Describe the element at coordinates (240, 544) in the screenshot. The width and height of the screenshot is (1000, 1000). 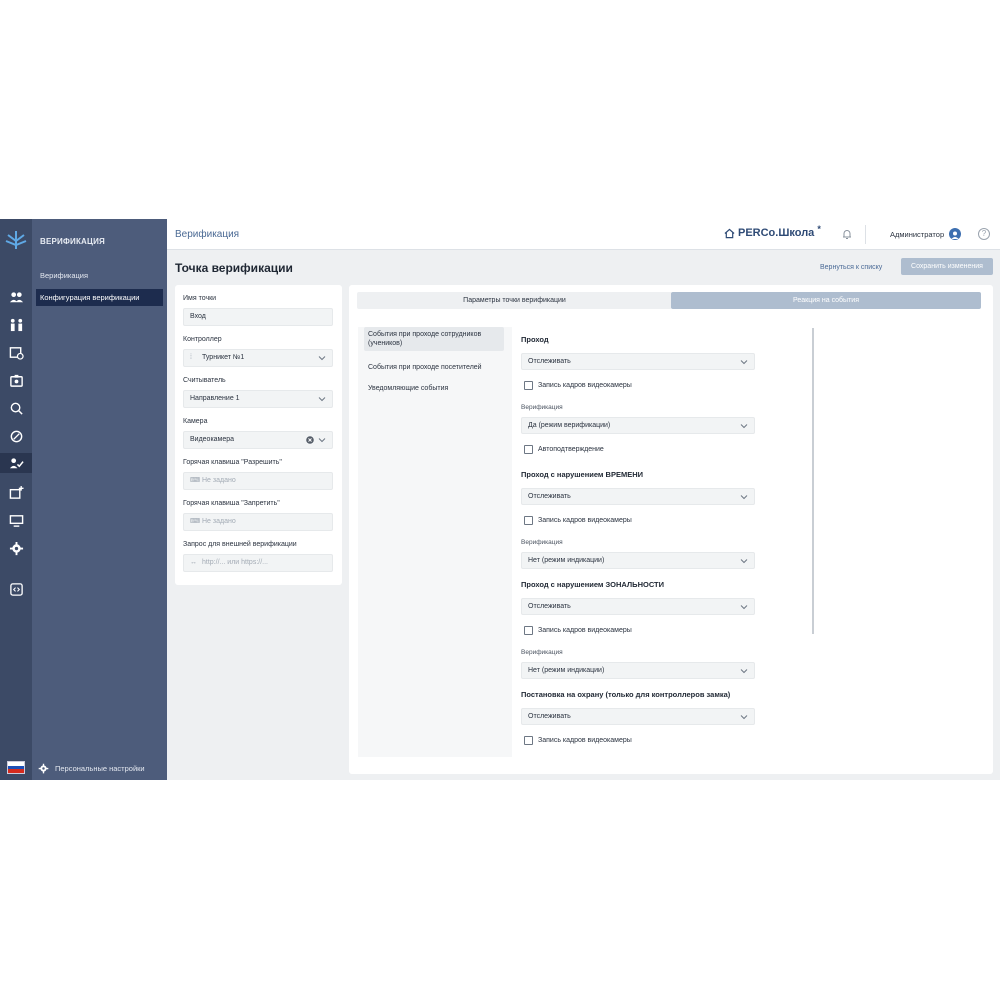
I see `ext-request-label: Запрос для внешней верификации` at that location.